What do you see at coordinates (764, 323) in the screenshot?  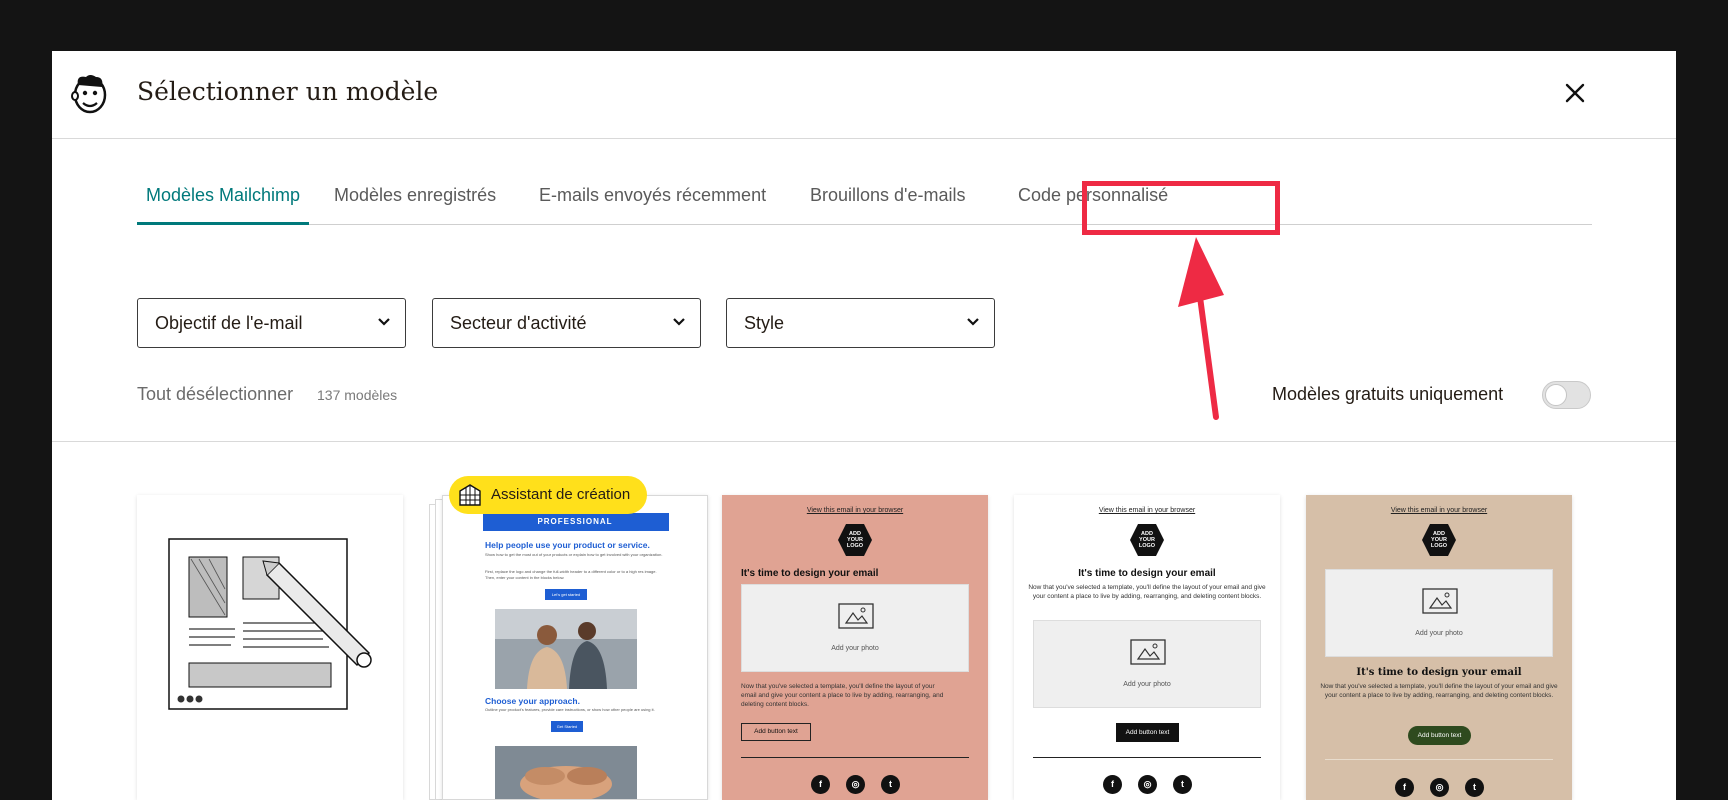 I see `style-select-label: Style` at bounding box center [764, 323].